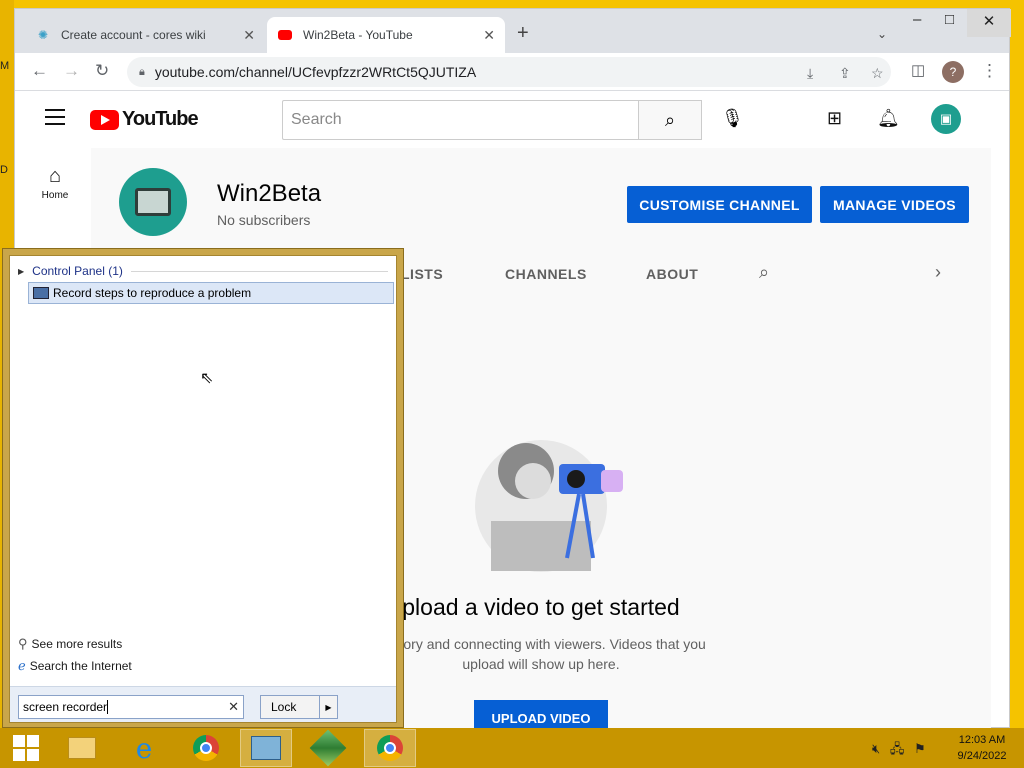 This screenshot has width=1024, height=768. I want to click on youtube-header: YouTube Search ⌕ 🎙︎ ⊞ 🔔︎ ▣, so click(503, 120).